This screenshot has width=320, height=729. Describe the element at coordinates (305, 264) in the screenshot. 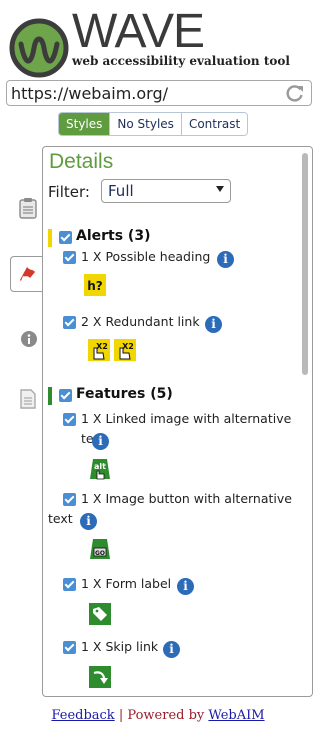

I see `panel-scrollbar` at that location.